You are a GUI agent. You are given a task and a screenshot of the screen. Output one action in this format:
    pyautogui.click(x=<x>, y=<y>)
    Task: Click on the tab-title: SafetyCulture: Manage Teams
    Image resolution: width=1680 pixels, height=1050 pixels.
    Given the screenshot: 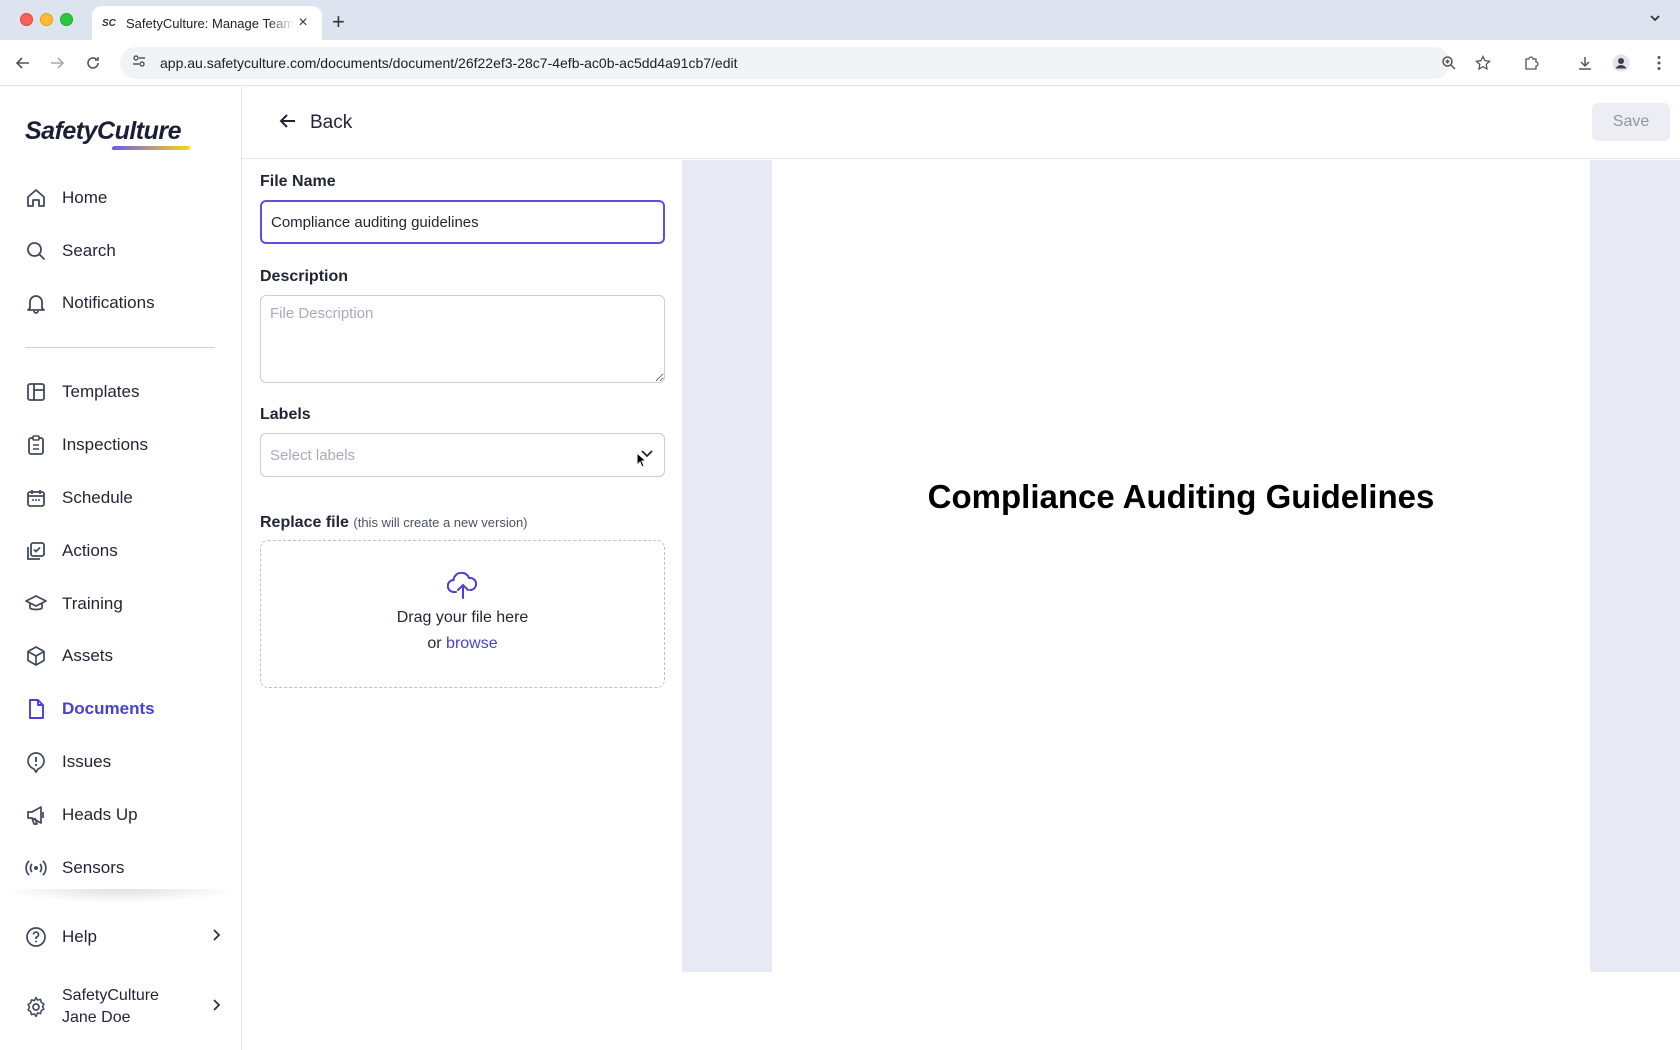 What is the action you would take?
    pyautogui.click(x=210, y=23)
    